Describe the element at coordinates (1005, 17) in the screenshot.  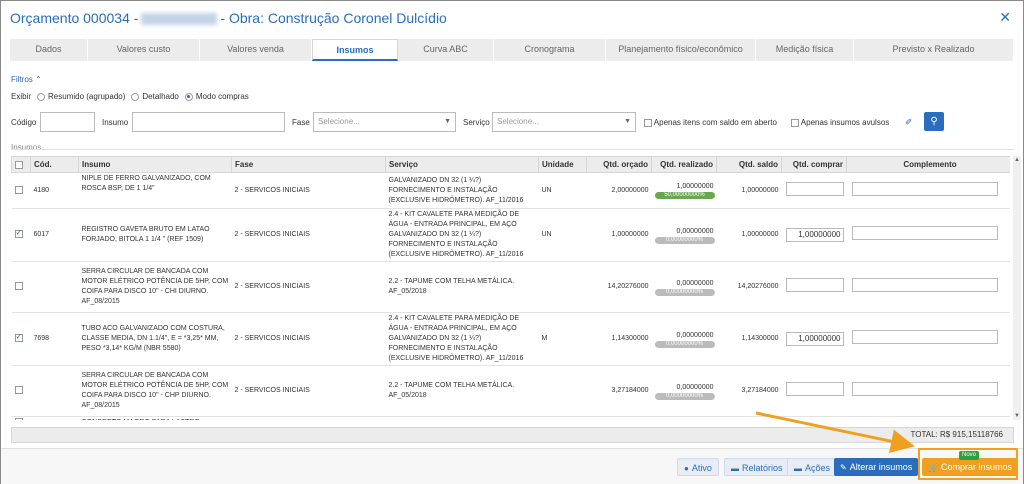
I see `close-icon: ✕` at that location.